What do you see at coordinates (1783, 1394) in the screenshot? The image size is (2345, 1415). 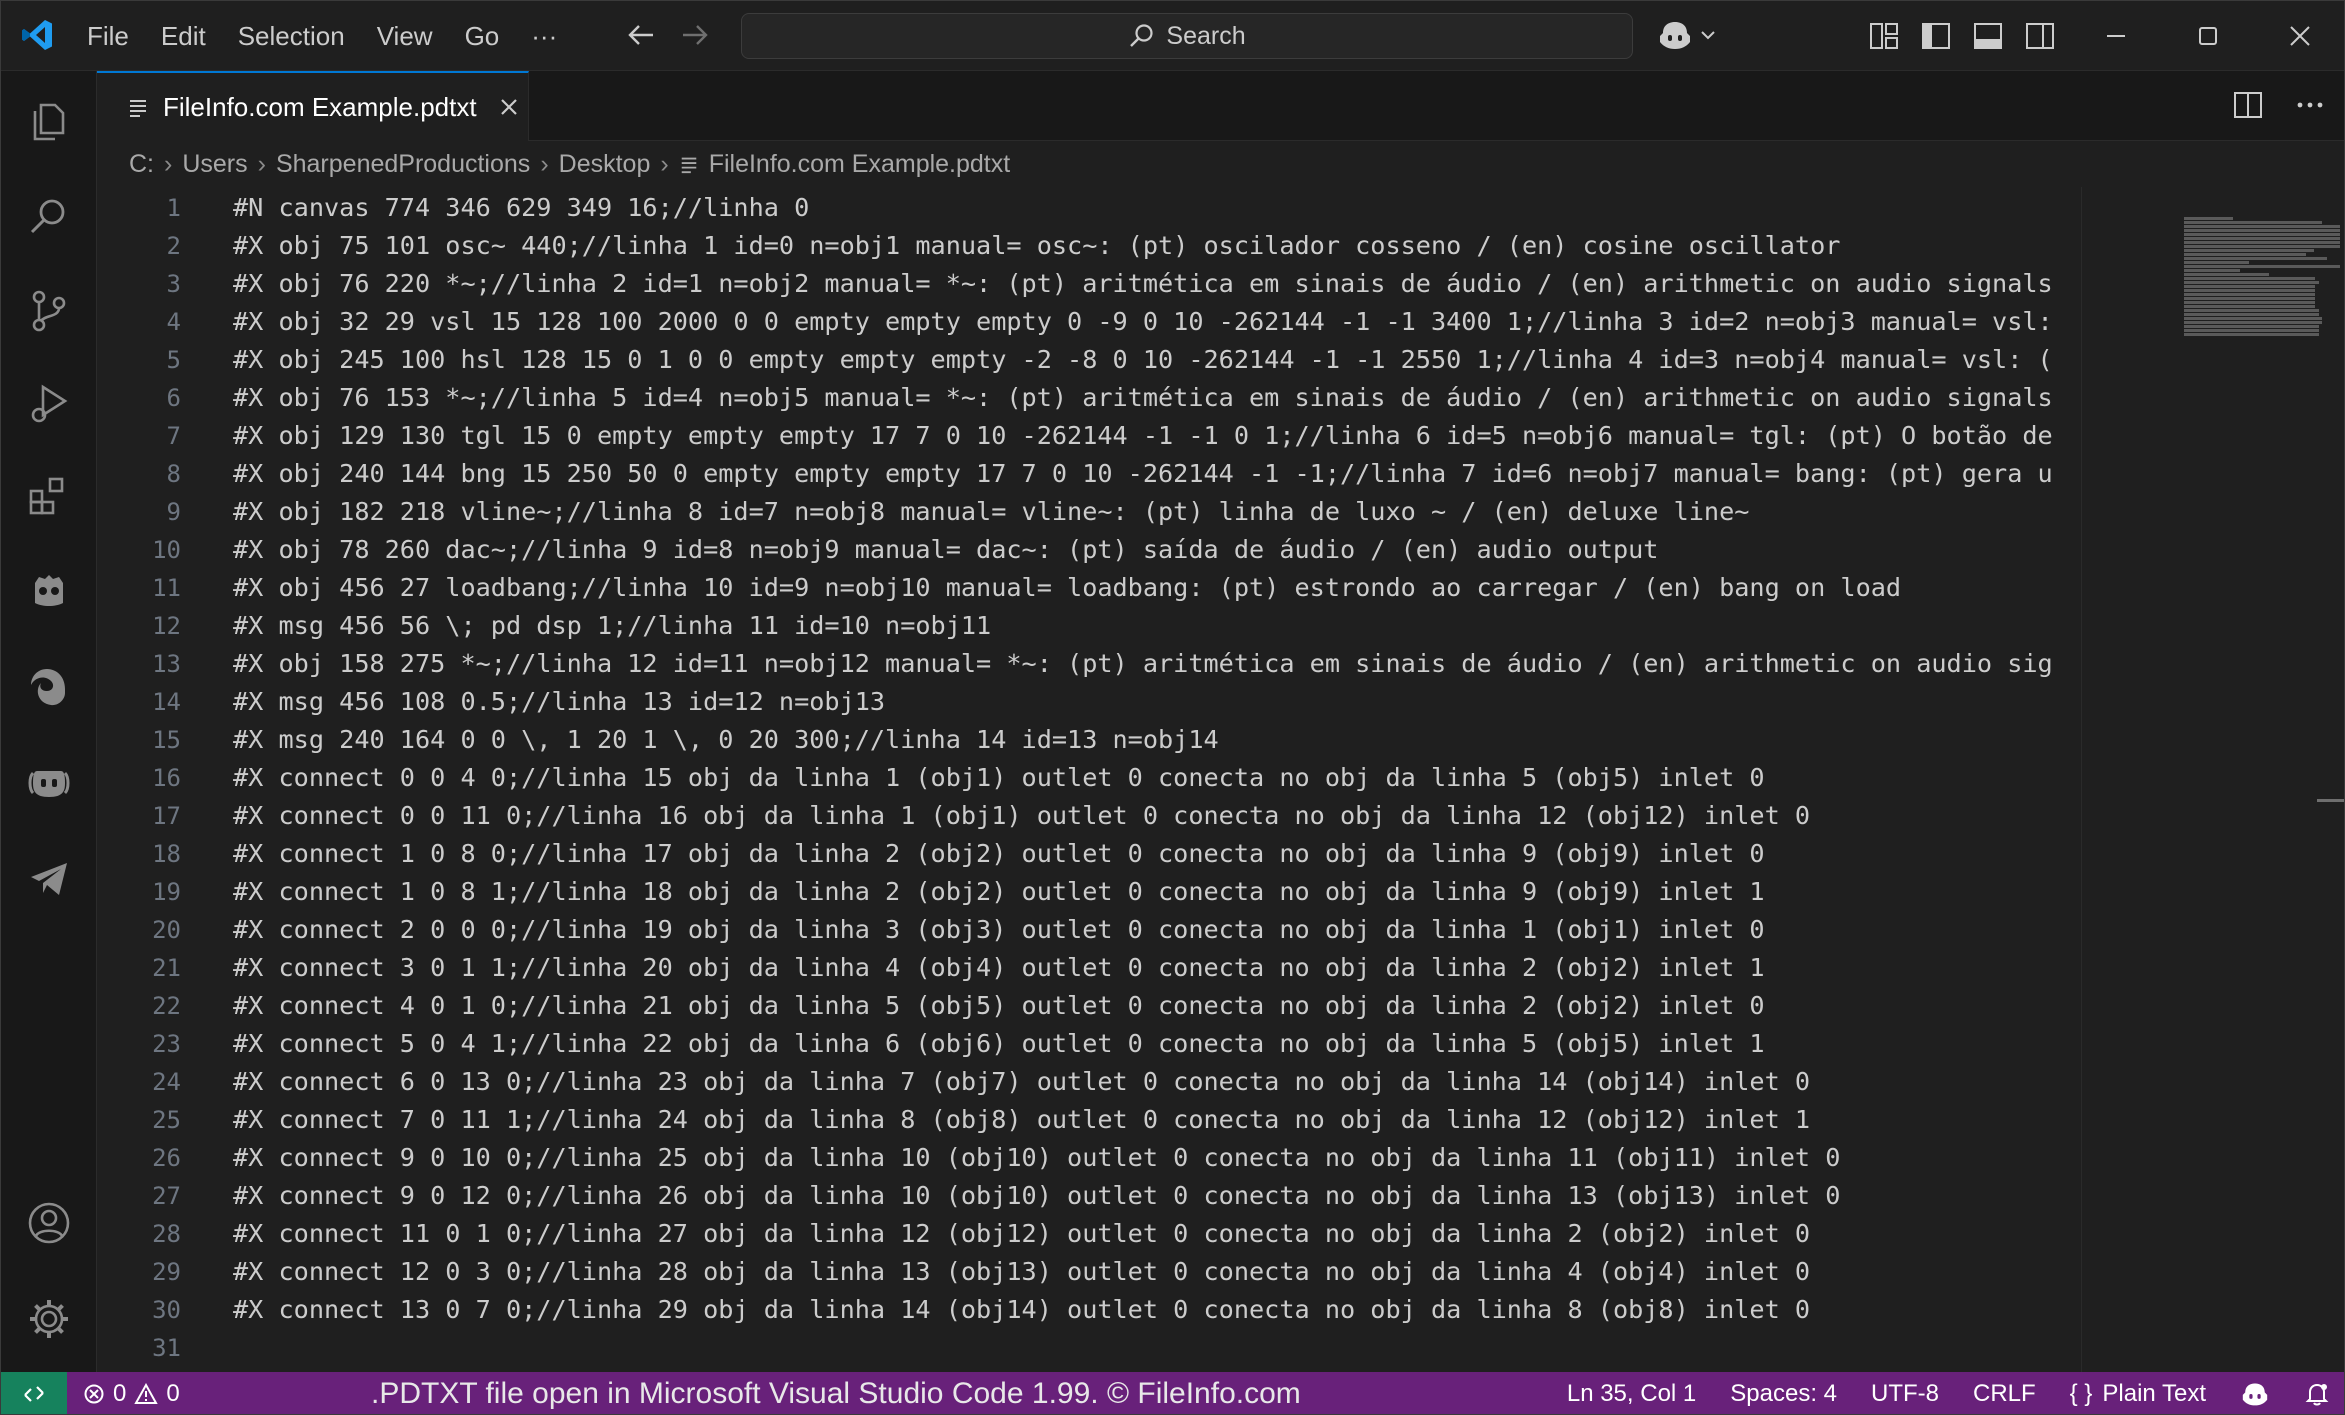 I see `indentation: Spaces: 4` at bounding box center [1783, 1394].